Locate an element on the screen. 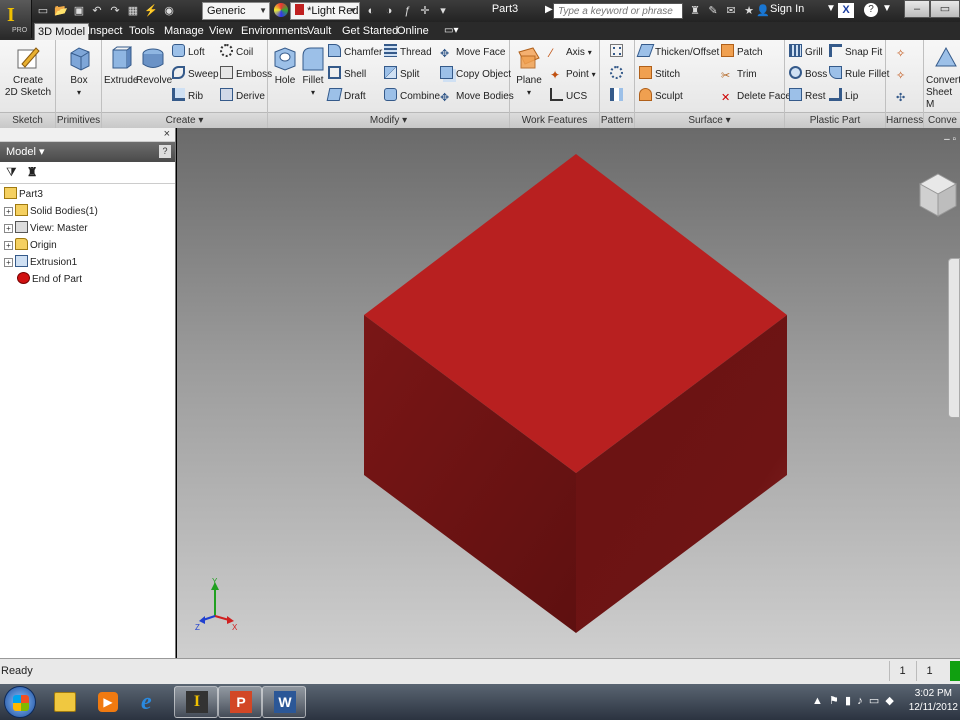 The image size is (960, 720). adjust-icon: ◐ is located at coordinates (371, 11).